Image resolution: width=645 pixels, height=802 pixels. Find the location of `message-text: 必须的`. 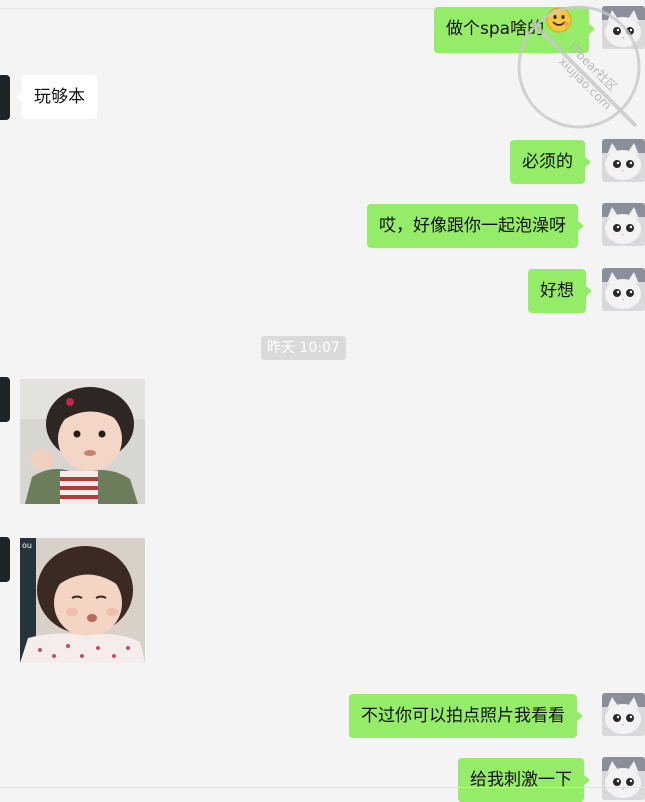

message-text: 必须的 is located at coordinates (547, 162).